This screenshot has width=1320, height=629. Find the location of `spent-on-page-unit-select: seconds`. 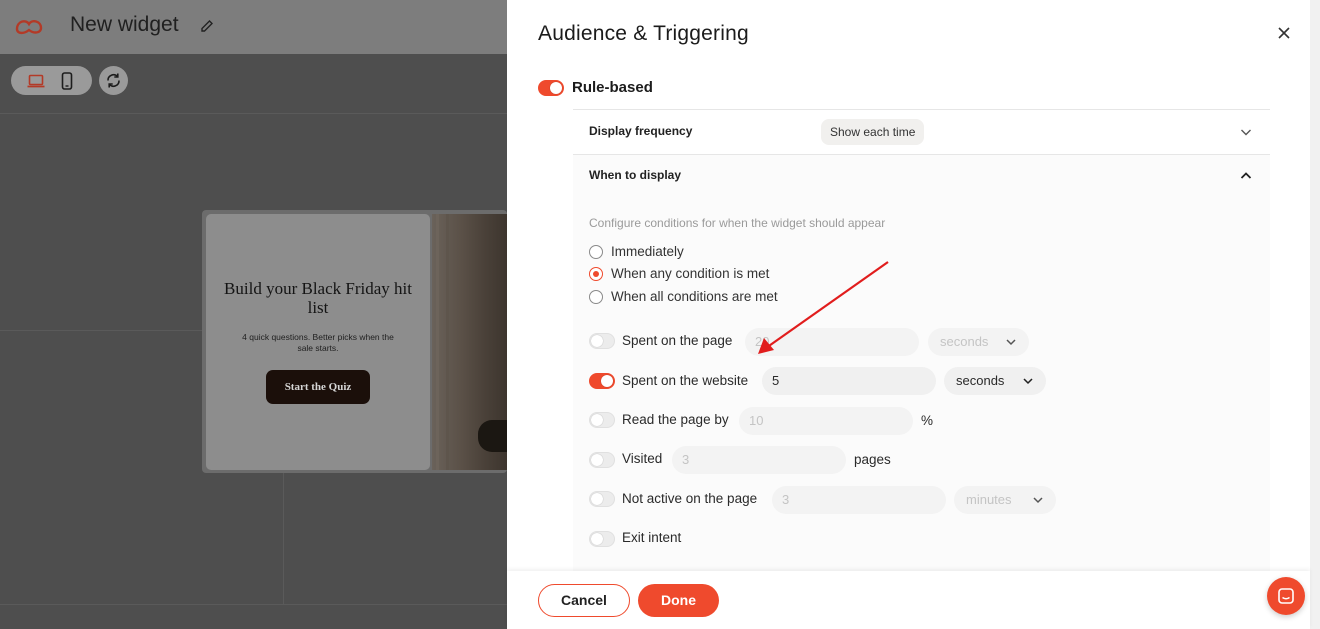

spent-on-page-unit-select: seconds is located at coordinates (978, 342).